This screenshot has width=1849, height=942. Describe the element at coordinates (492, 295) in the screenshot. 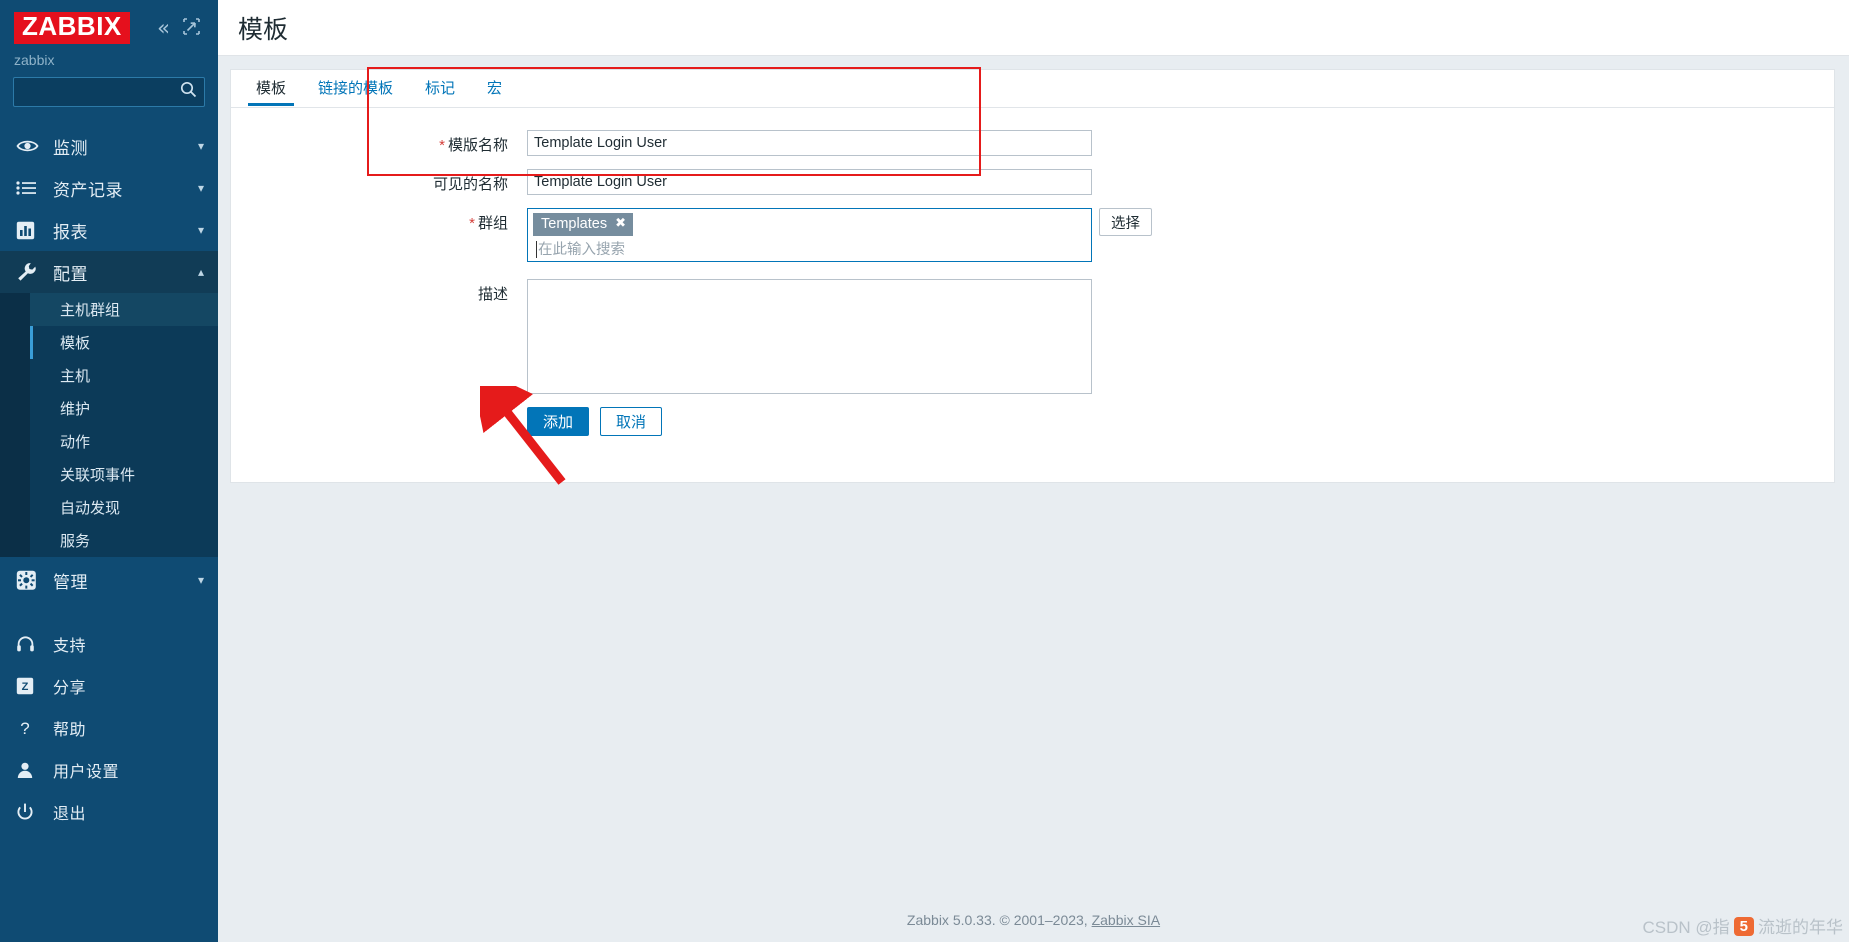

I see `description-label: 描述` at that location.